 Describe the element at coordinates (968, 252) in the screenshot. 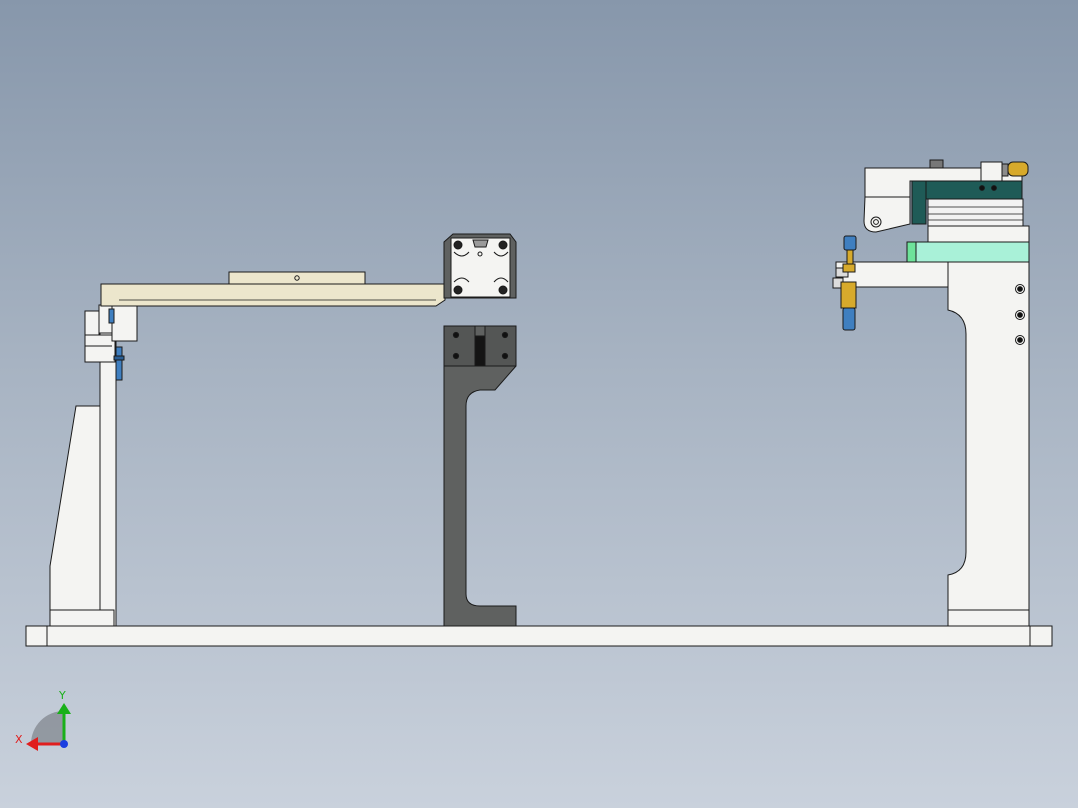

I see `mint-spacer-block` at that location.